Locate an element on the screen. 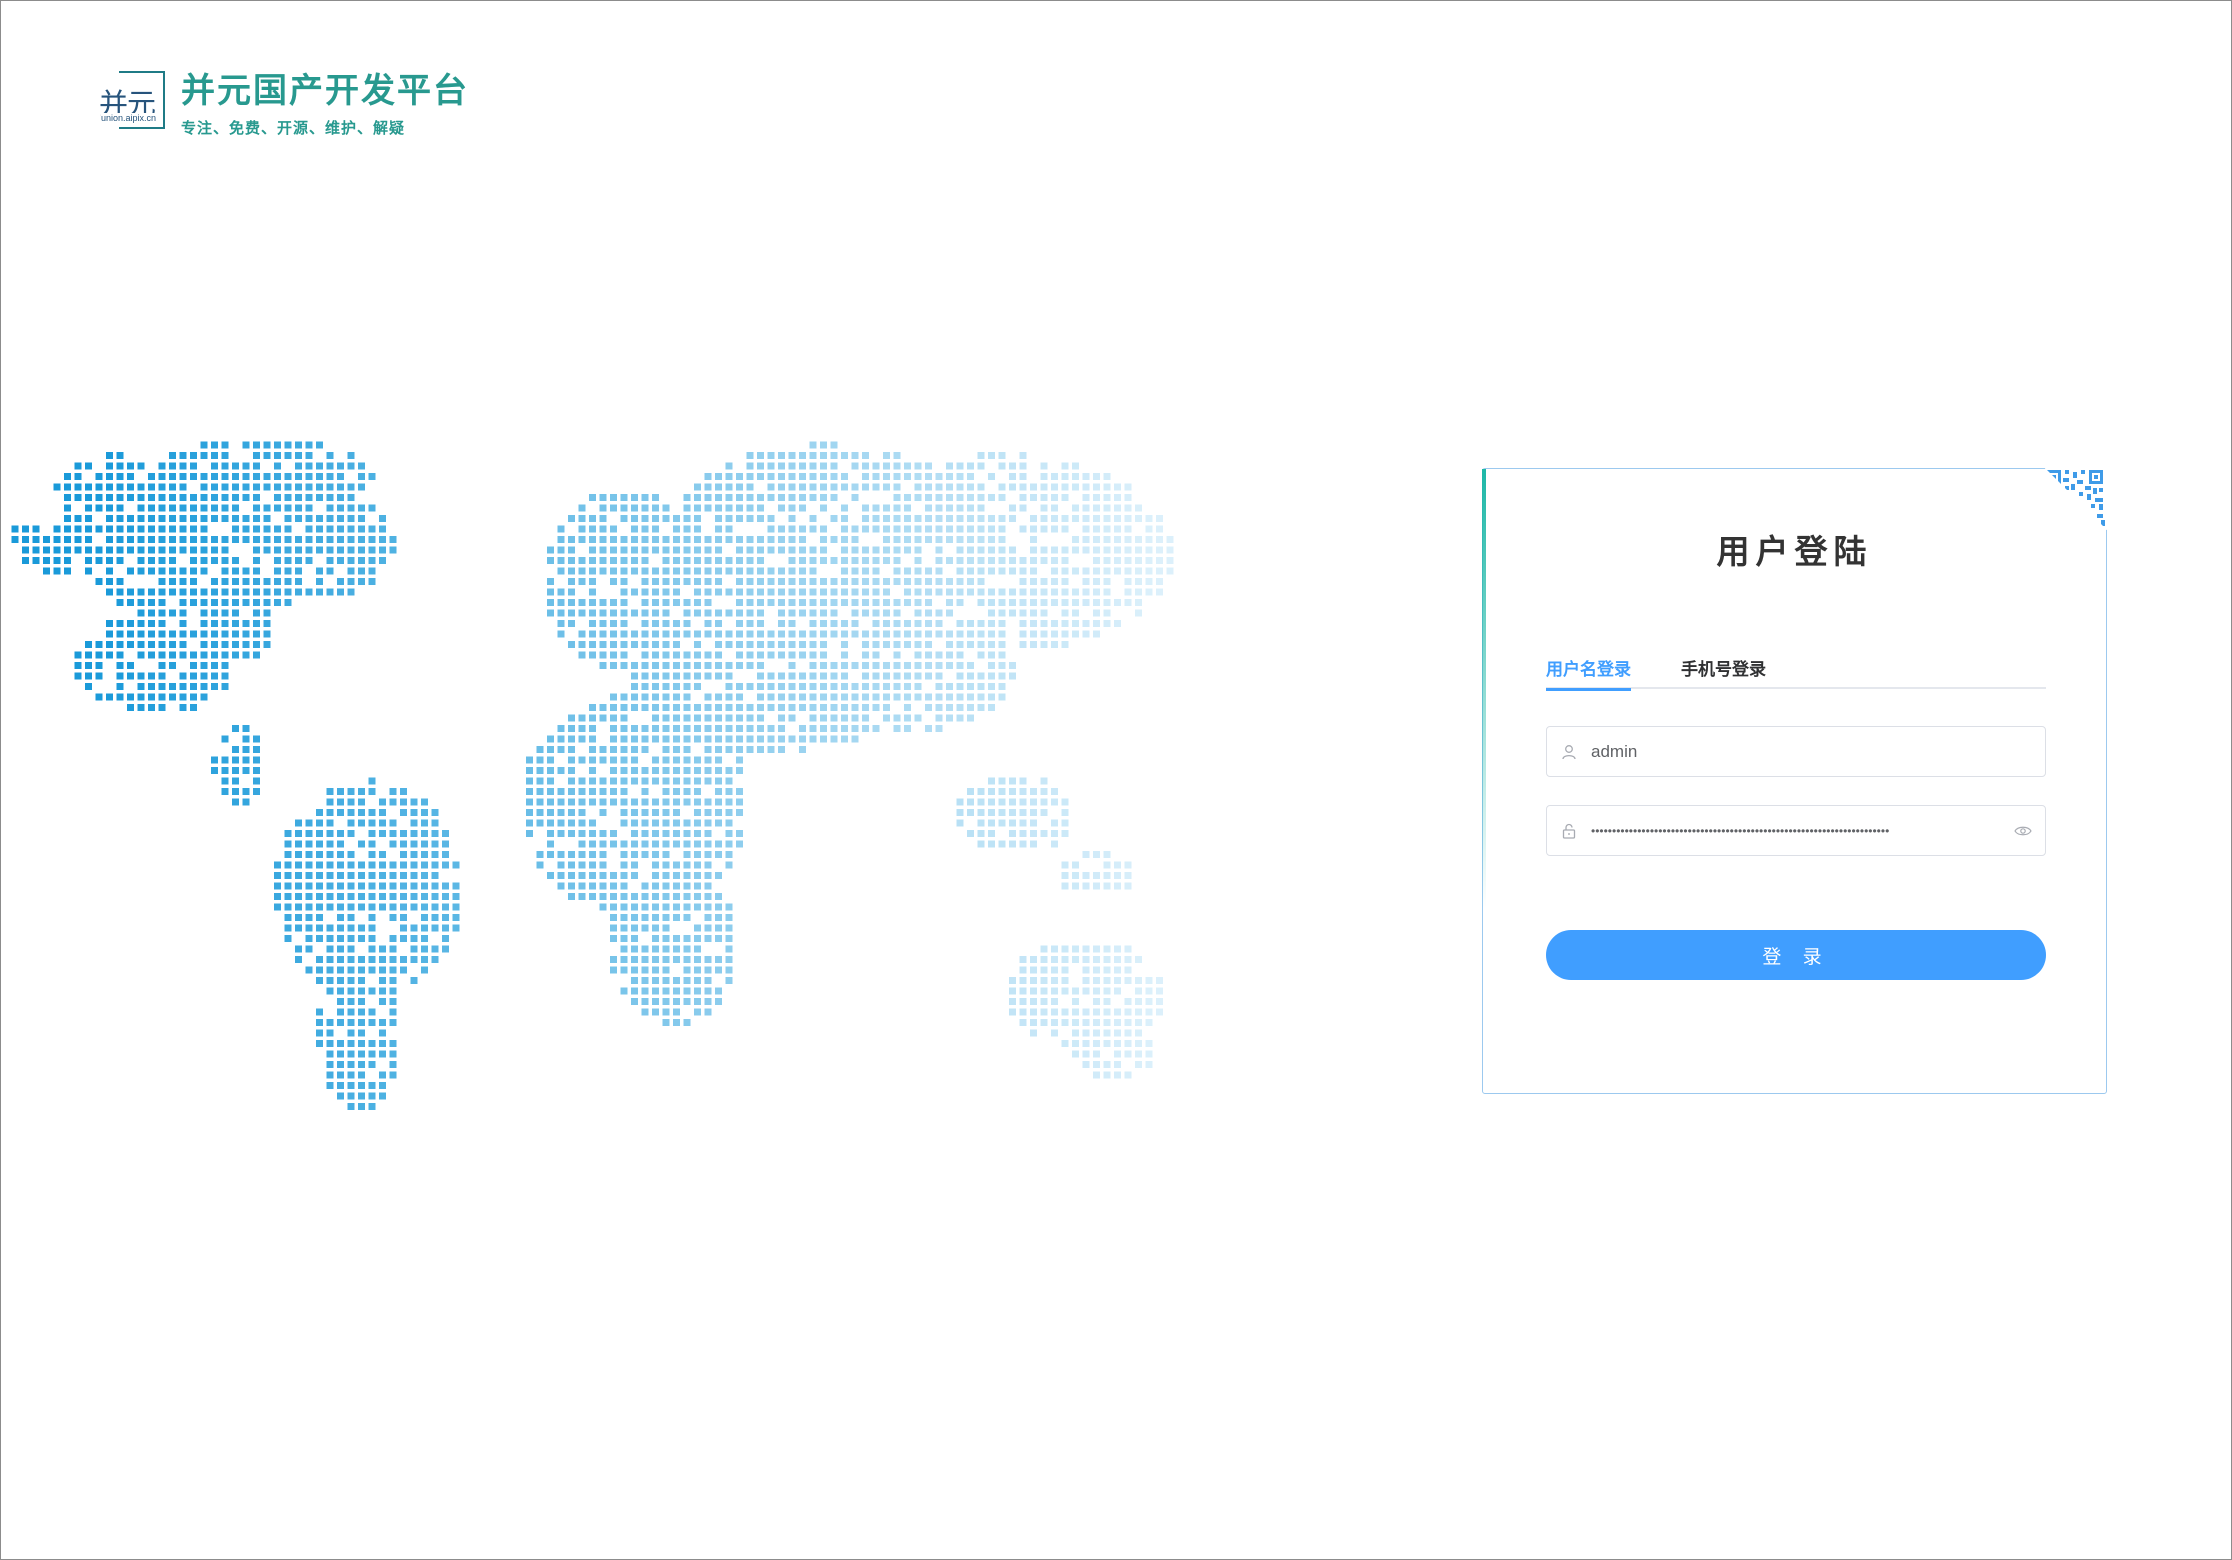 The image size is (2232, 1560). tab-phone-login: 手机号登录 is located at coordinates (1723, 667).